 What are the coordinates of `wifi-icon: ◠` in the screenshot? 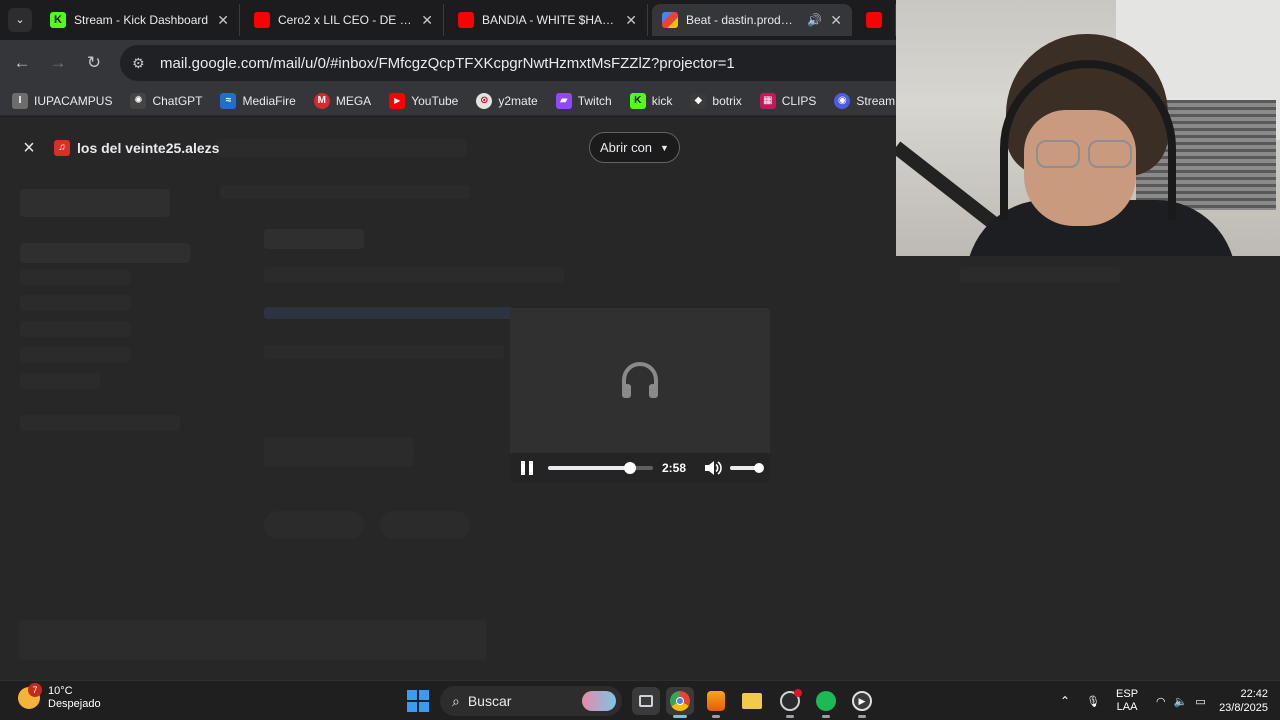 It's located at (1161, 701).